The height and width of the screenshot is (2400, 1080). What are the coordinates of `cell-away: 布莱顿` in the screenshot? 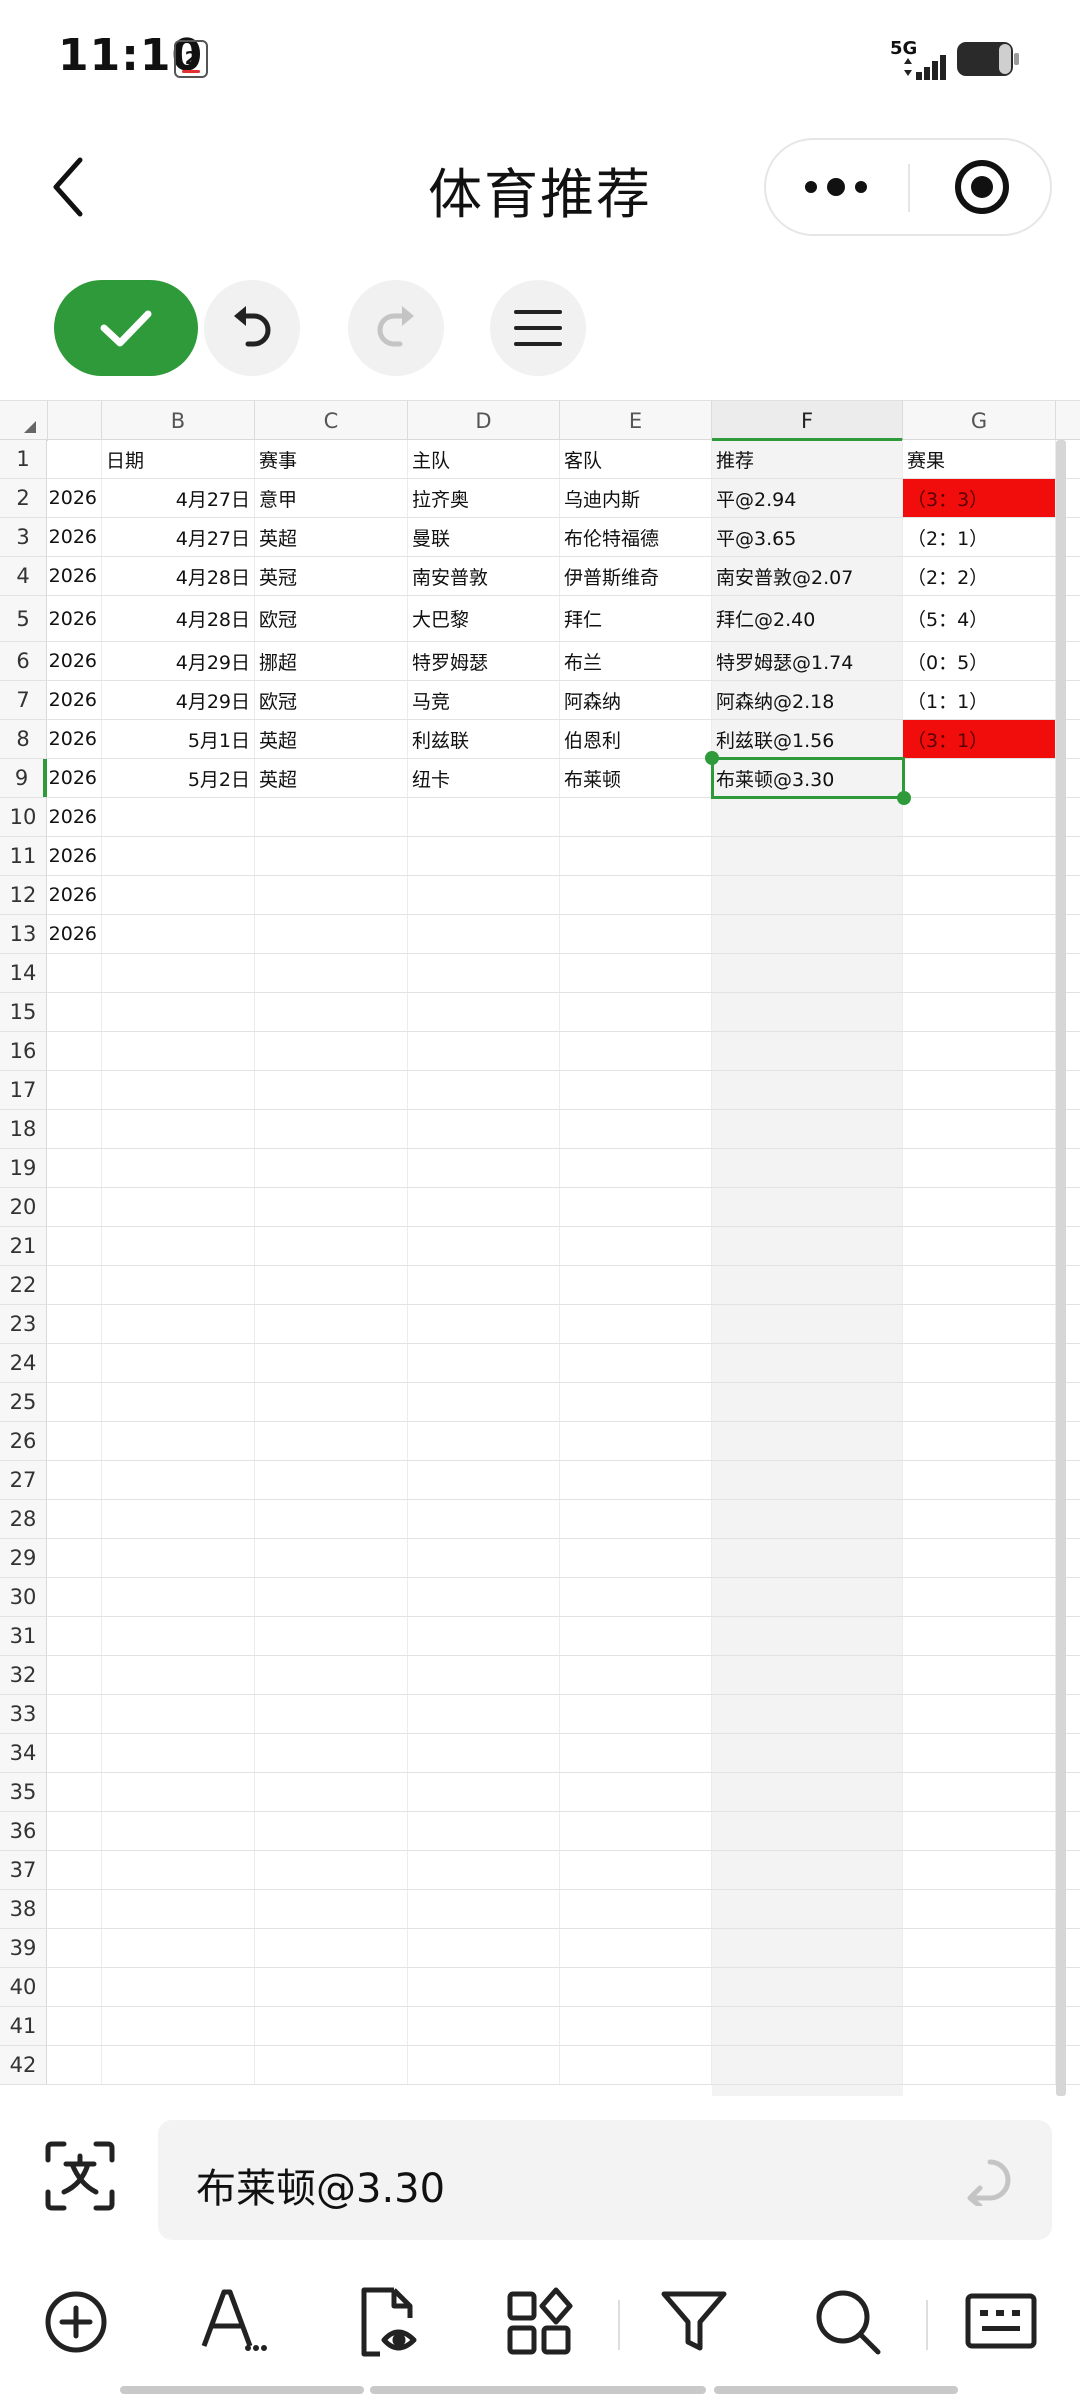 It's located at (636, 778).